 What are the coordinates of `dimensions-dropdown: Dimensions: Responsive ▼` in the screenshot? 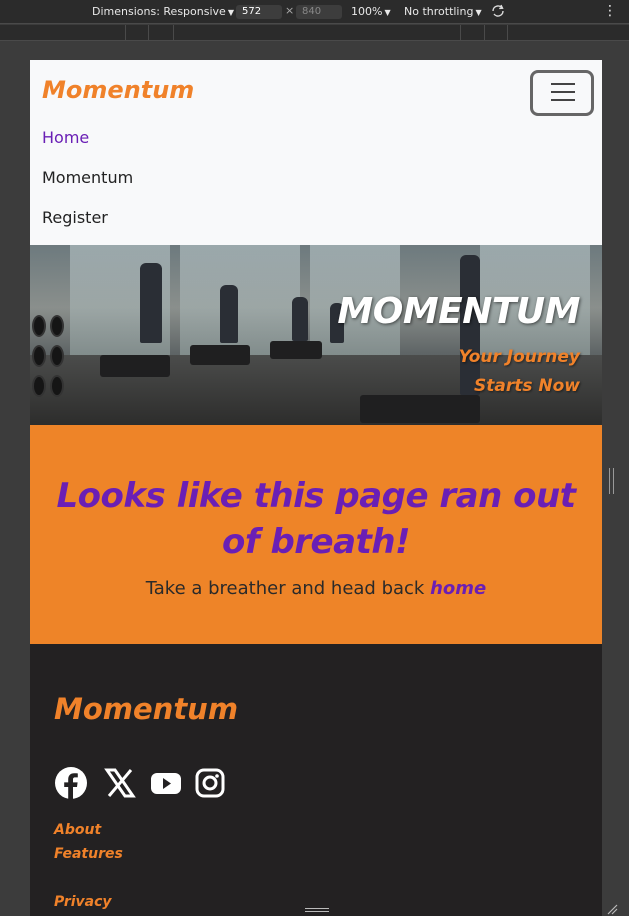 It's located at (163, 11).